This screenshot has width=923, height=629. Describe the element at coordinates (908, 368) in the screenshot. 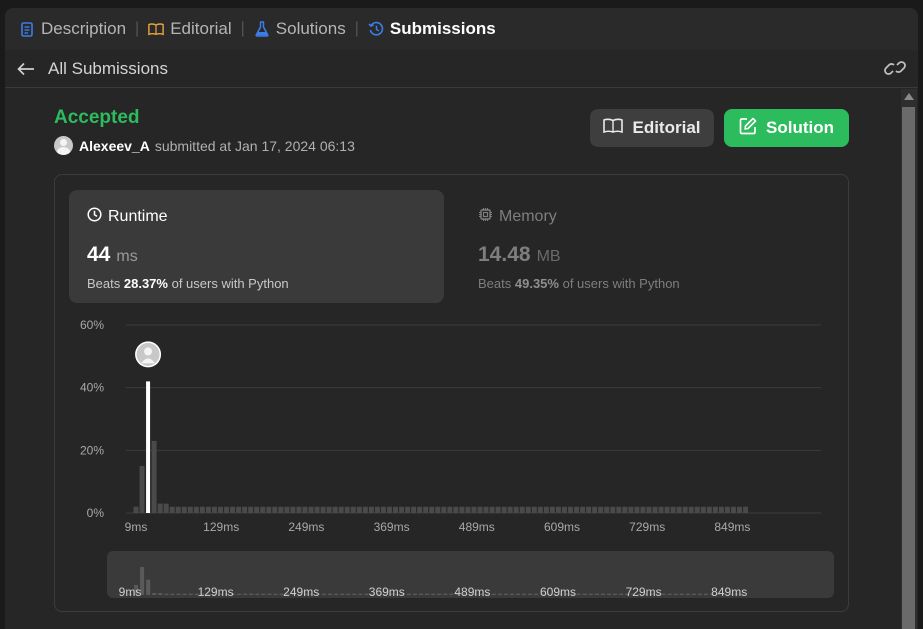

I see `scrollbar-thumb` at that location.